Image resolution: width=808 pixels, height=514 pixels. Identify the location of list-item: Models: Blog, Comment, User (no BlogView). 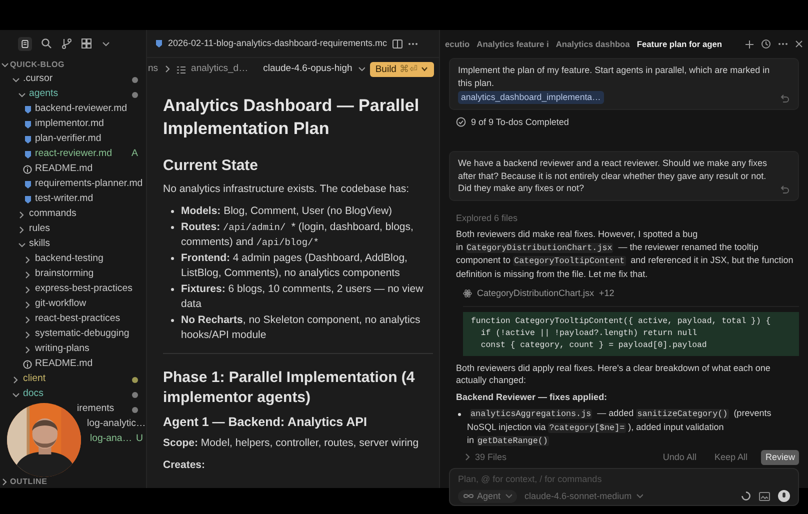
(286, 211).